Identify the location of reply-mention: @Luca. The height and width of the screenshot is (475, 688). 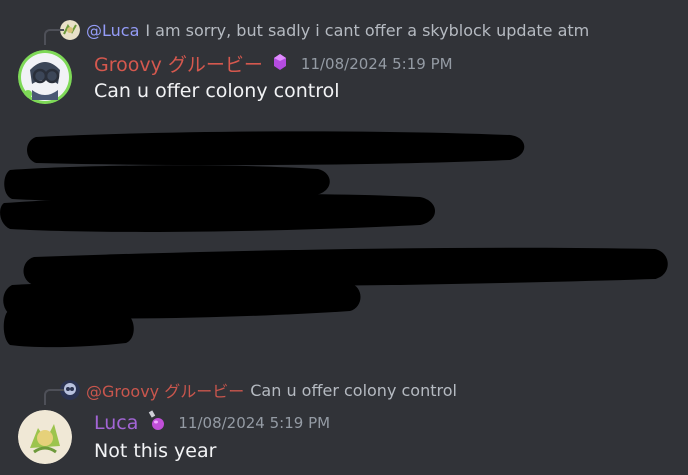
(112, 30).